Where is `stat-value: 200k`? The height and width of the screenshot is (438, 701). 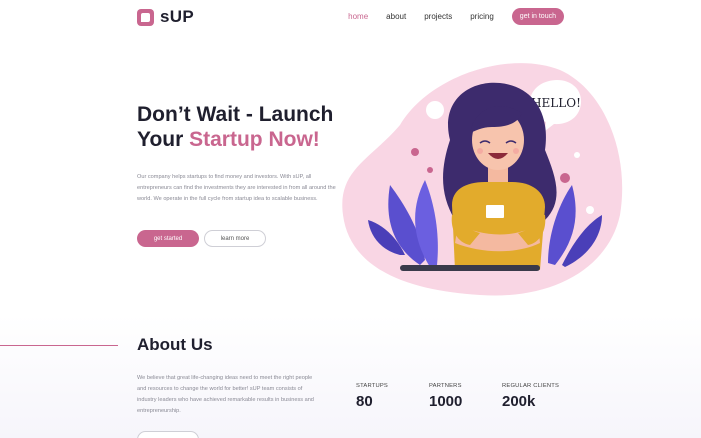
stat-value: 200k is located at coordinates (519, 401).